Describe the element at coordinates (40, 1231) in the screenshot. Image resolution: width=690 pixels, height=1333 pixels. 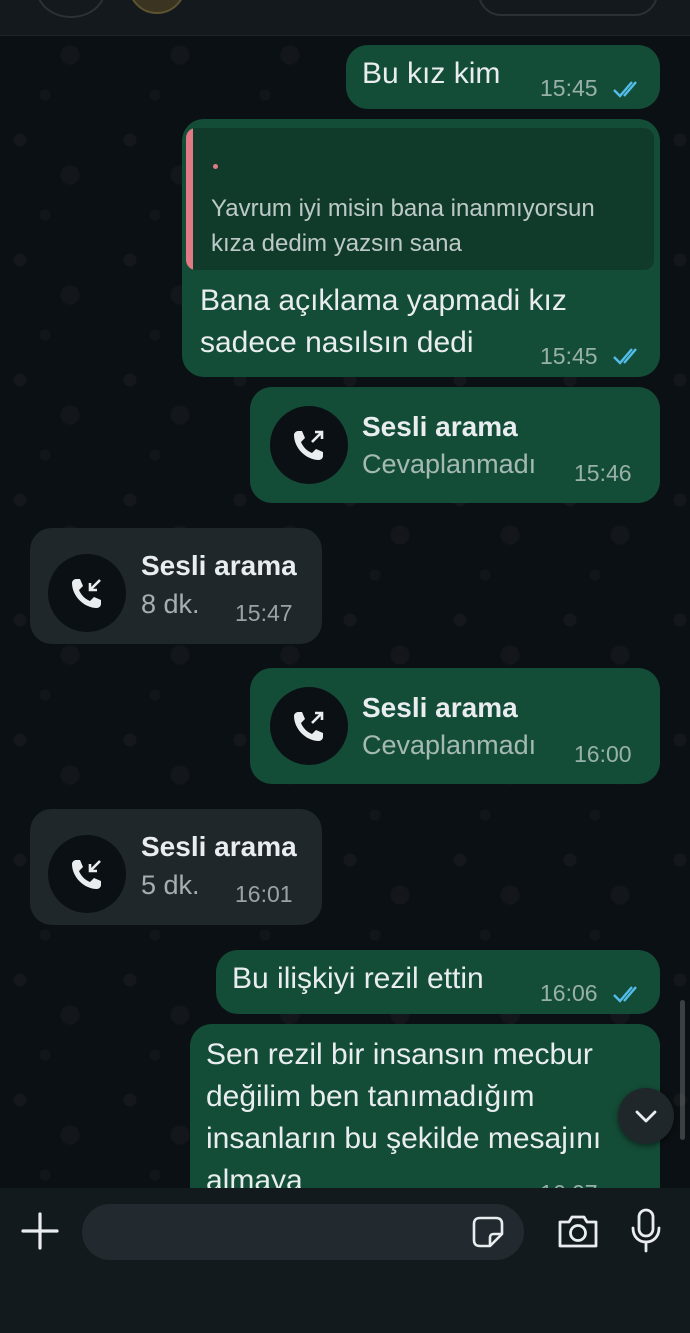
I see `plus-icon` at that location.